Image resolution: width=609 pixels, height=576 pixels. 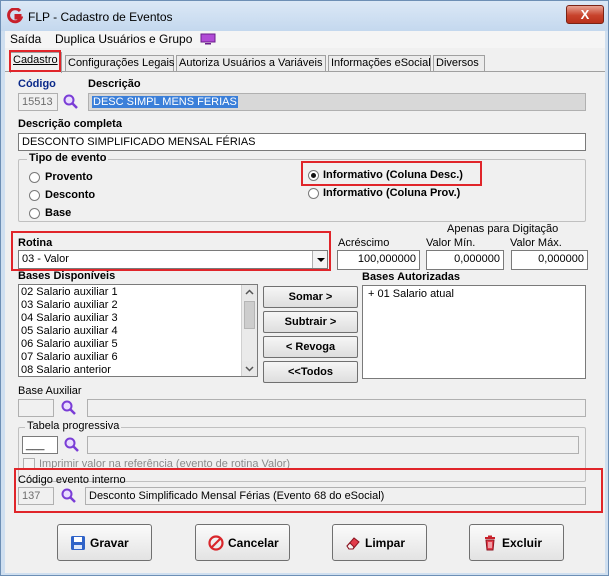 What do you see at coordinates (251, 63) in the screenshot?
I see `tab-autoriza-usuarios: Autoriza Usuários a Variáveis` at bounding box center [251, 63].